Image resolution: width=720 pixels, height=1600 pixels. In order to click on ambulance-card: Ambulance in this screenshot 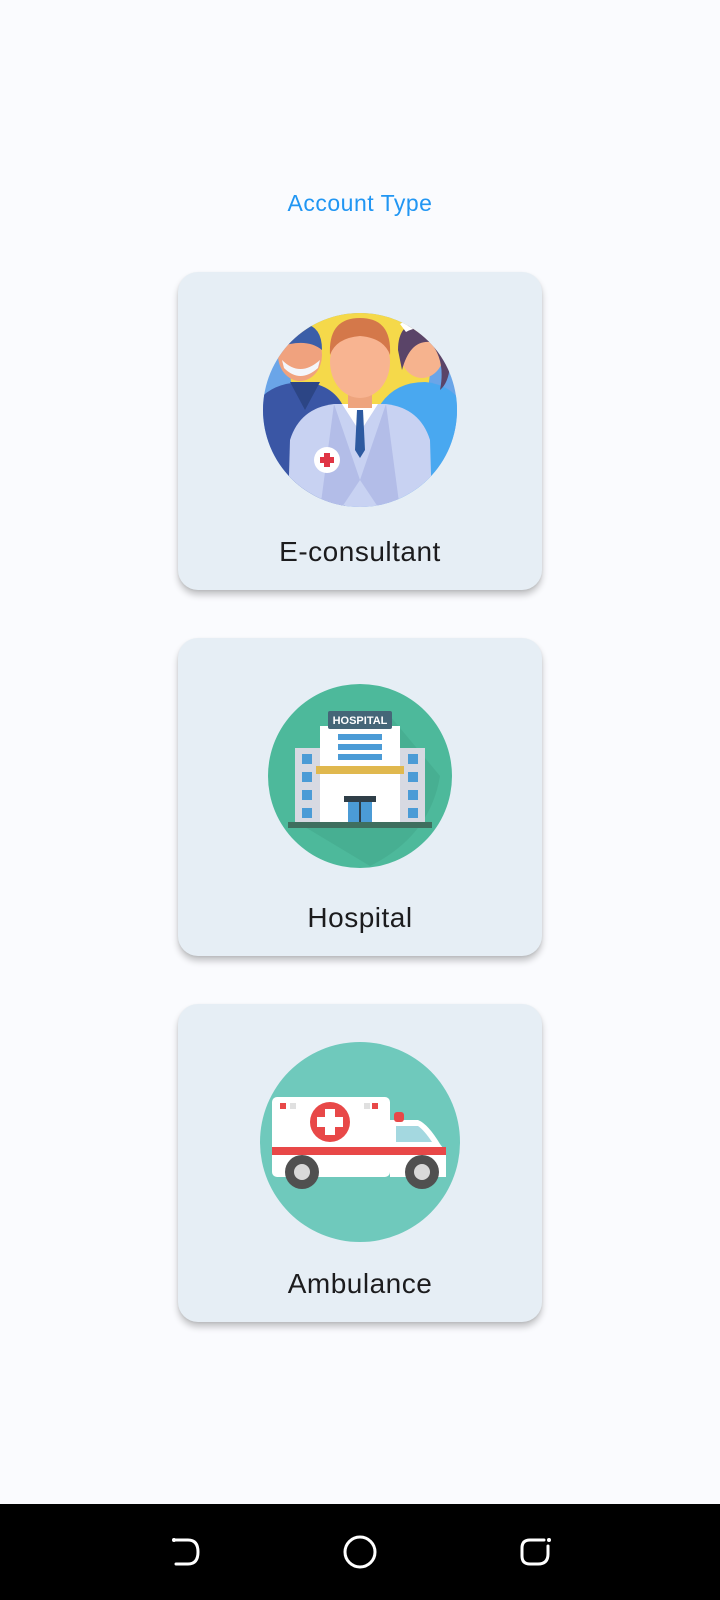, I will do `click(360, 1163)`.